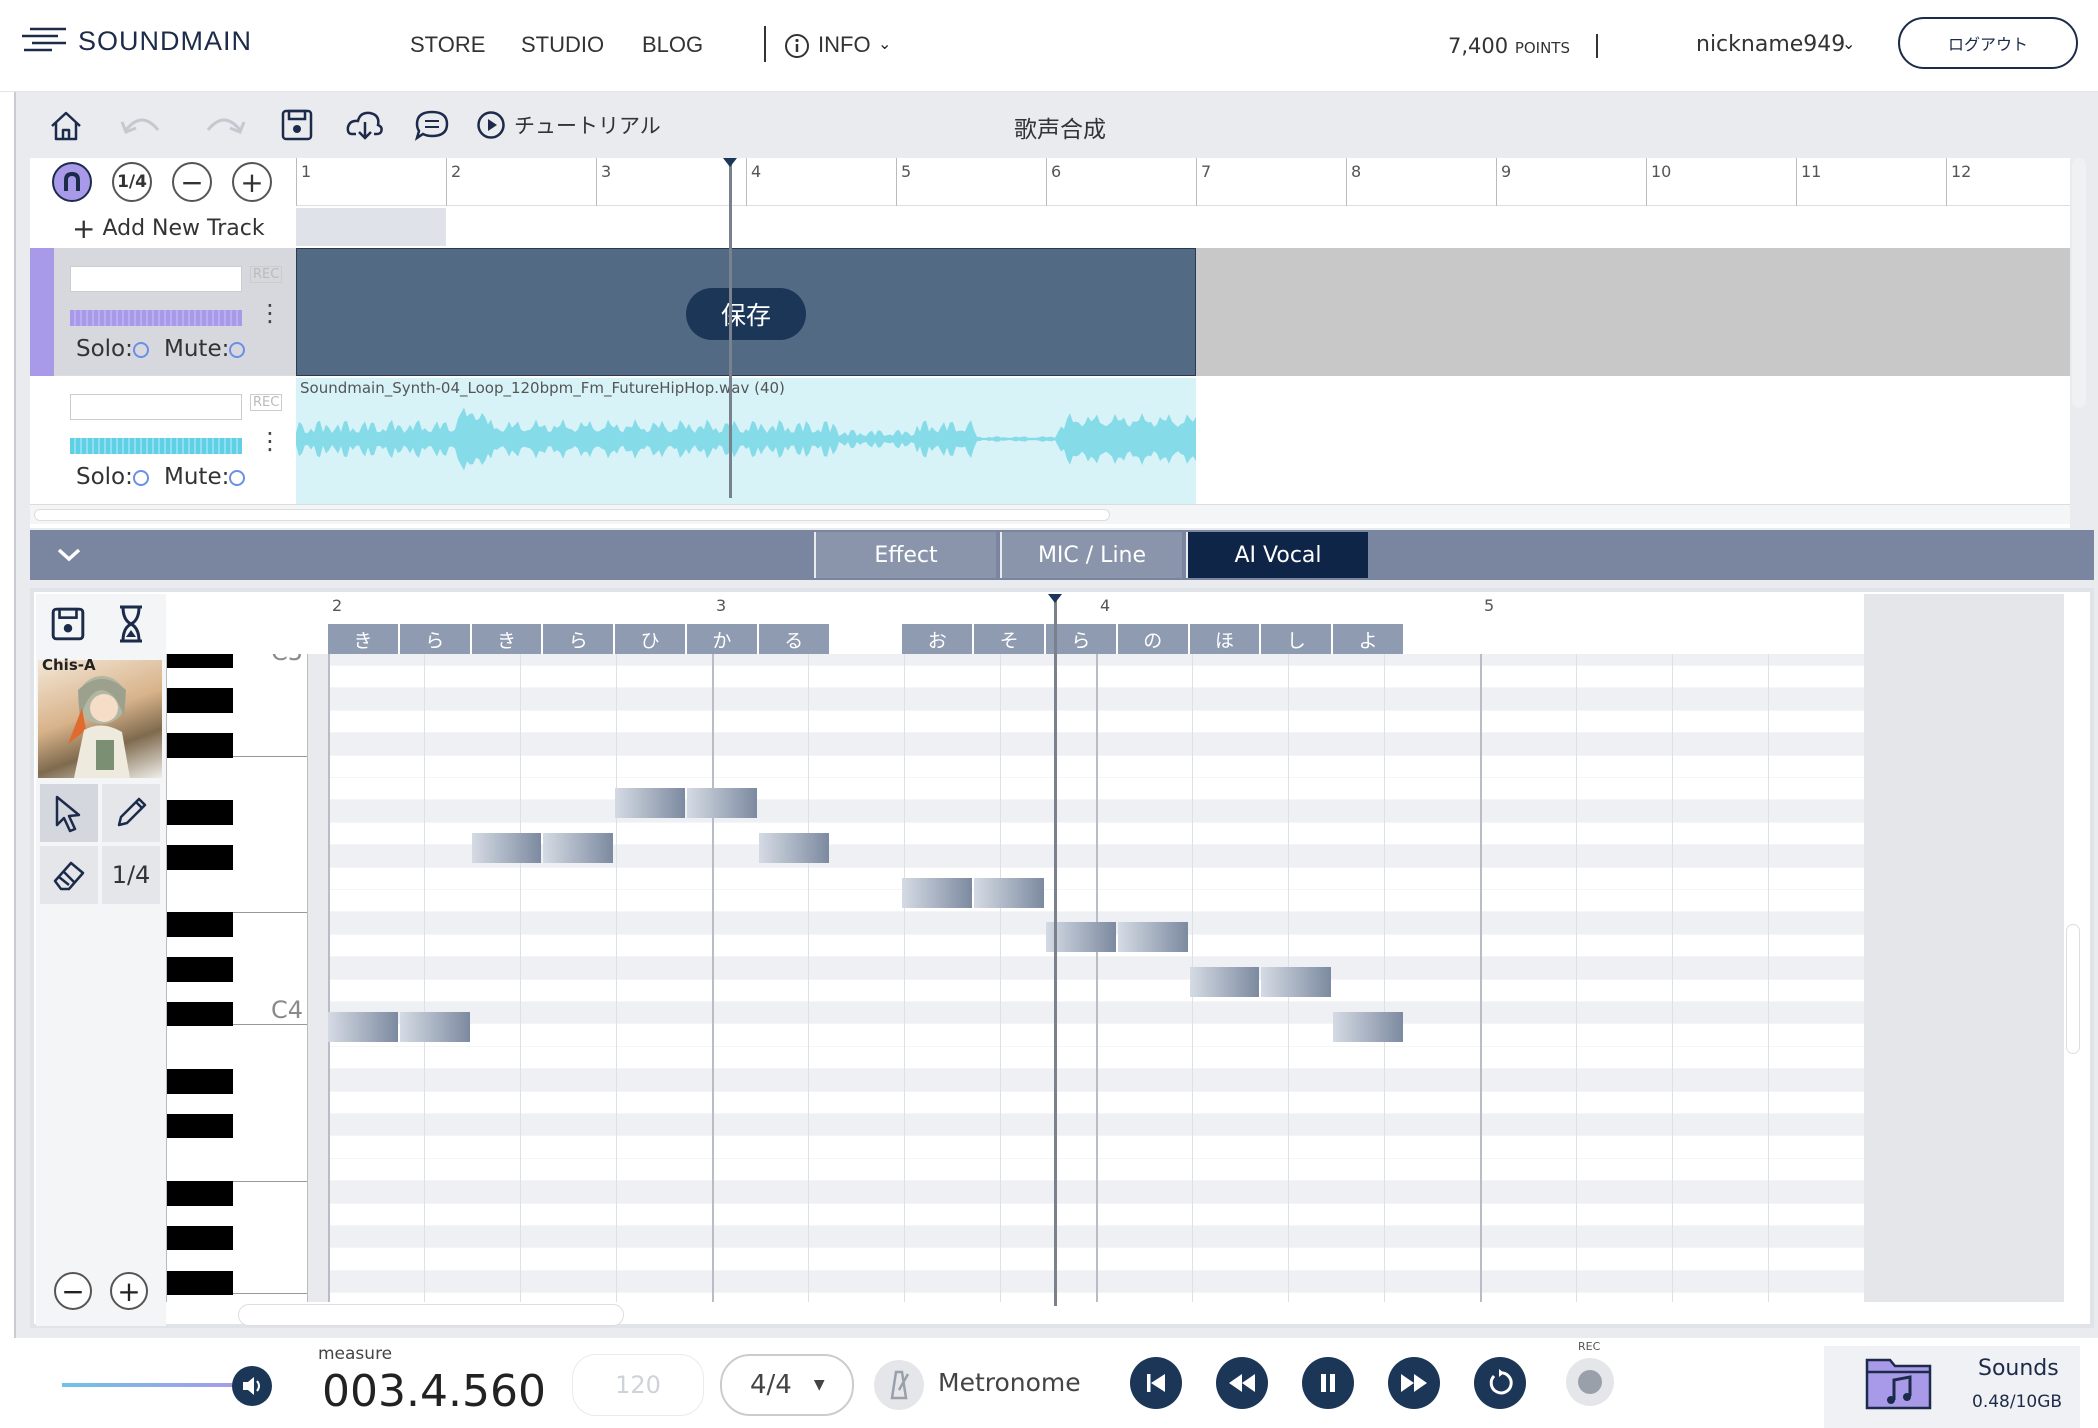  What do you see at coordinates (1091, 555) in the screenshot?
I see `tab-mic-line: MIC / Line` at bounding box center [1091, 555].